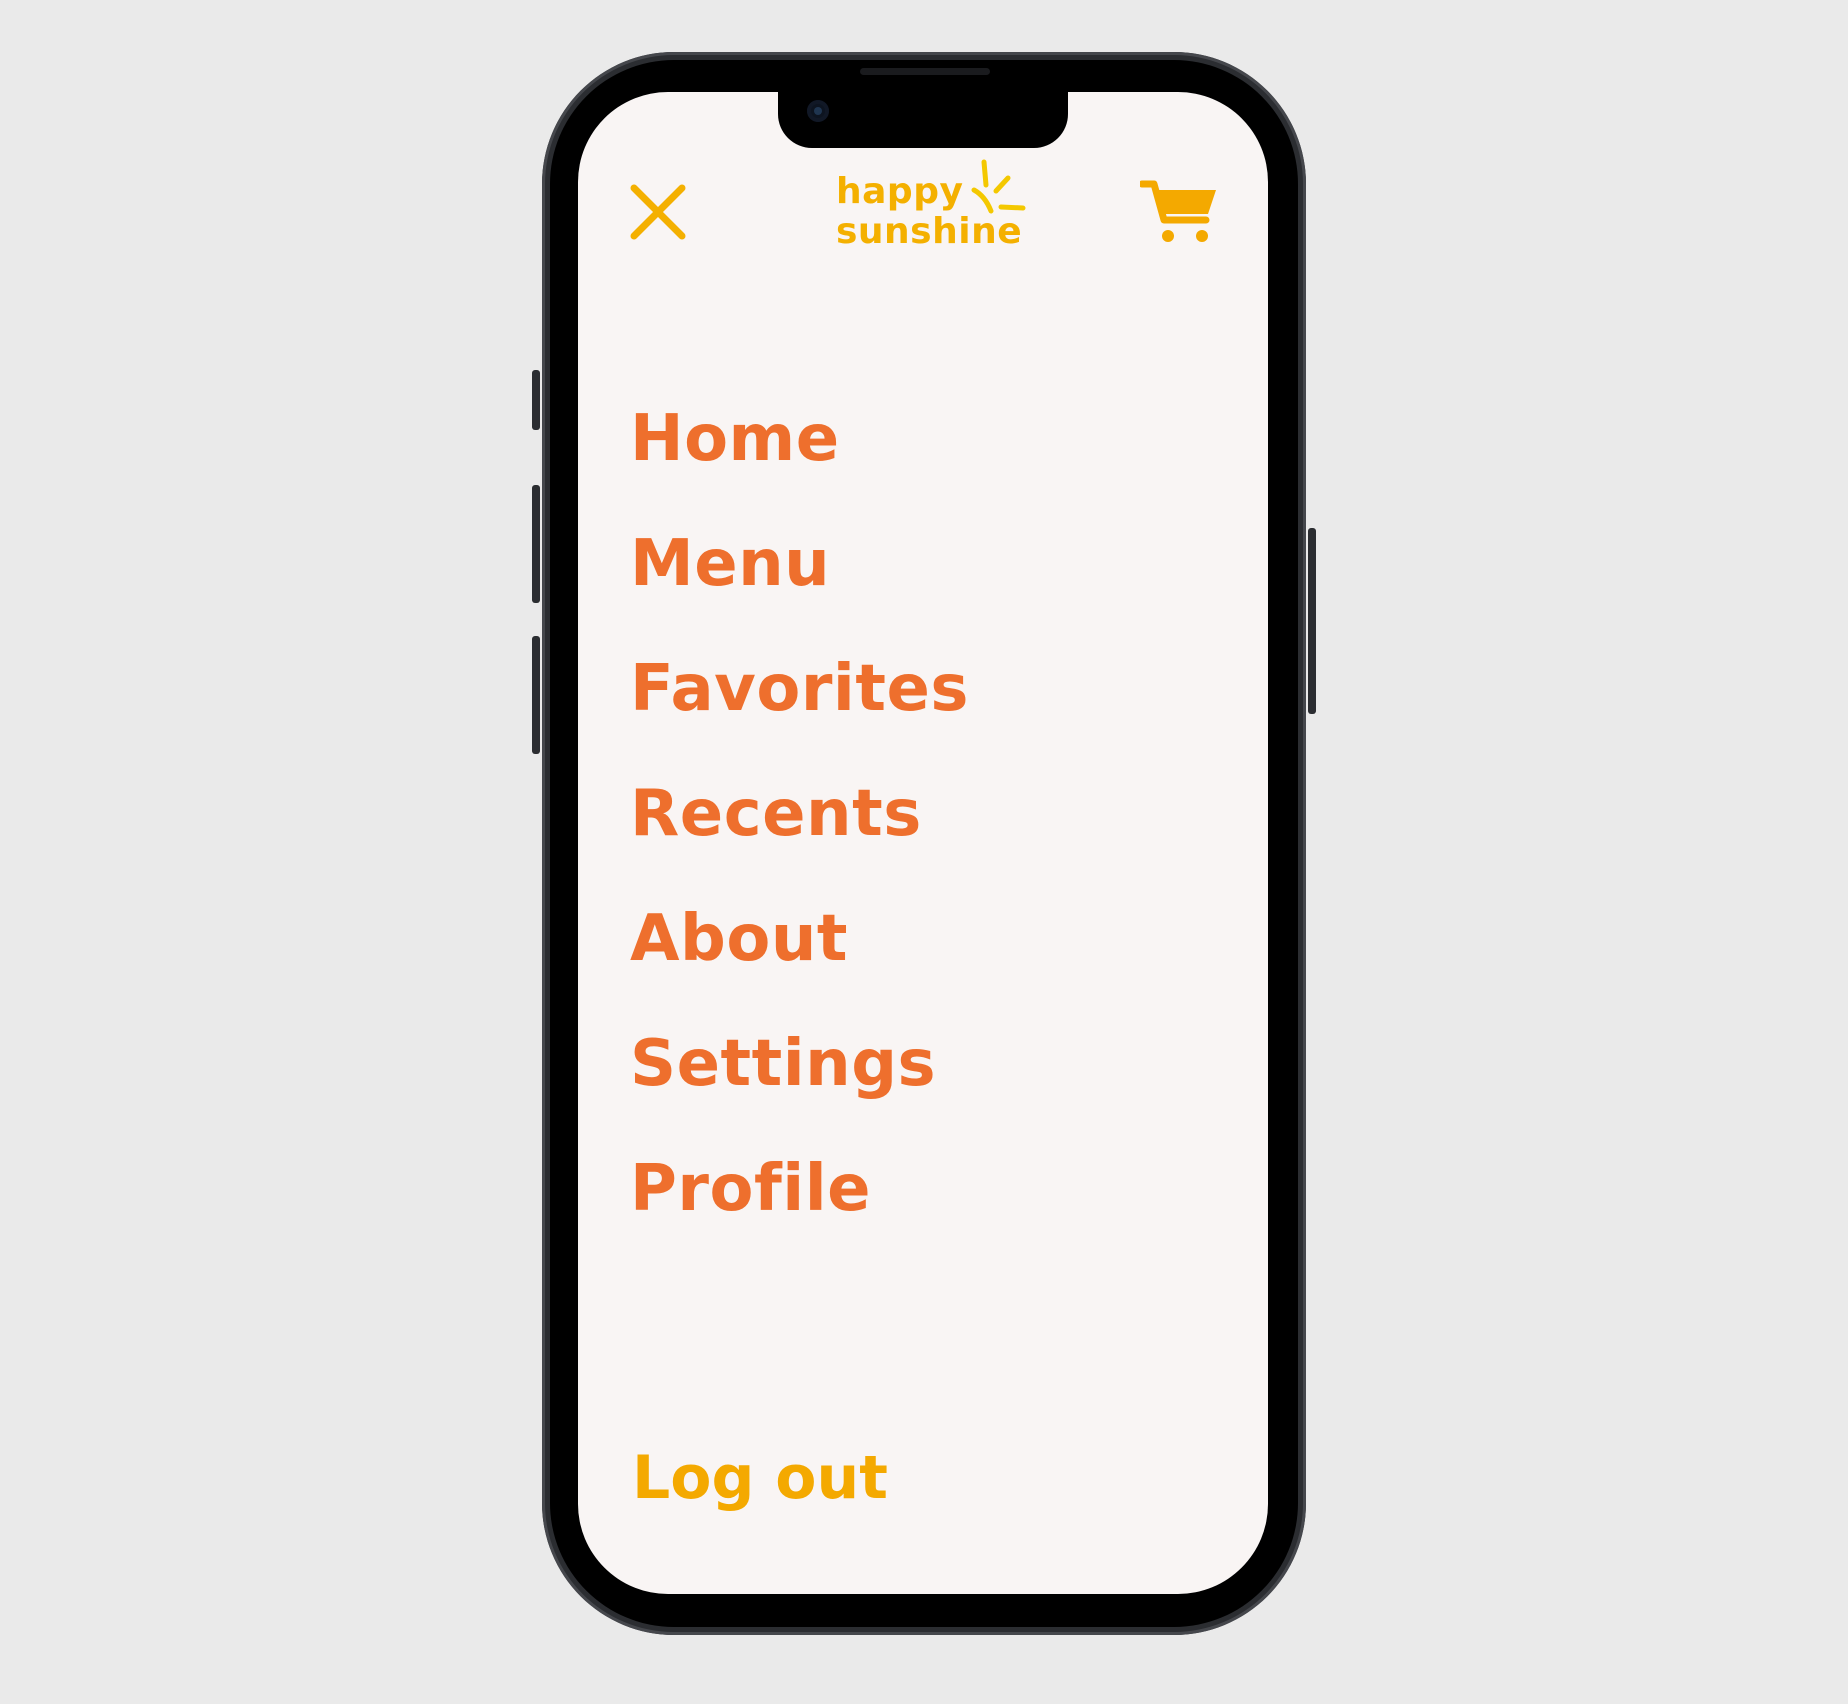 This screenshot has width=1848, height=1704. I want to click on nav-item-recents: Recents, so click(799, 814).